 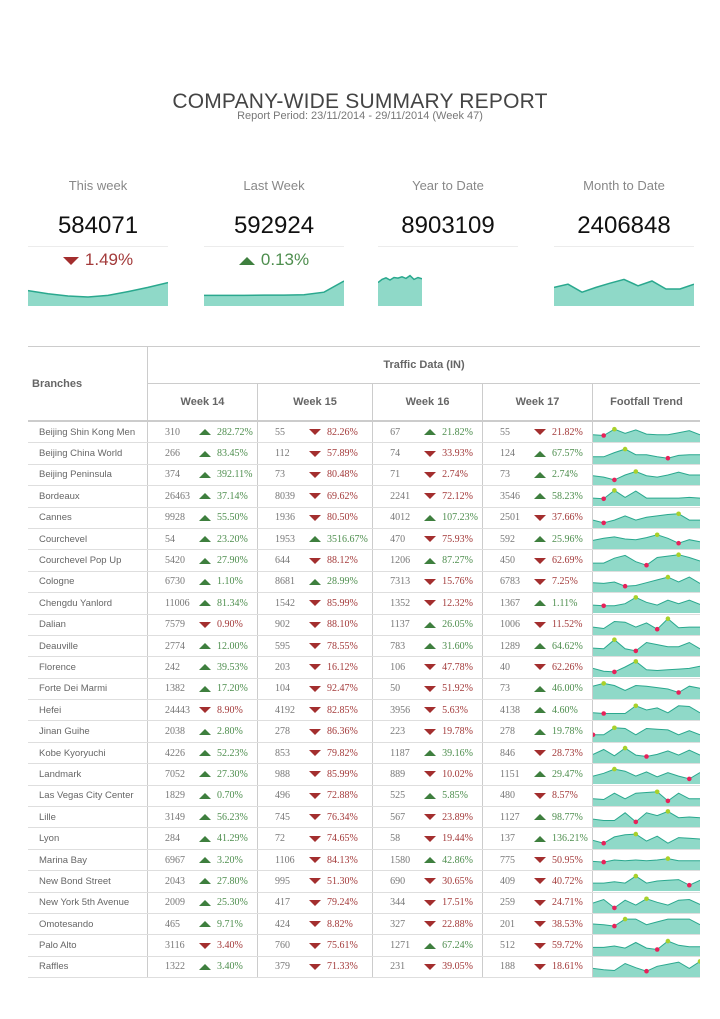 What do you see at coordinates (232, 753) in the screenshot?
I see `change-percent: 52.23%` at bounding box center [232, 753].